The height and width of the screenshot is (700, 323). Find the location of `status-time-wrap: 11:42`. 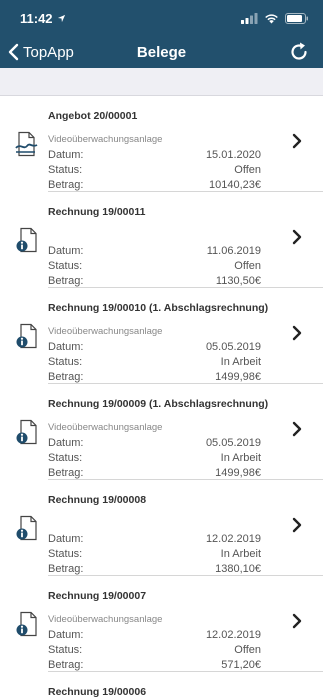

status-time-wrap: 11:42 is located at coordinates (43, 18).